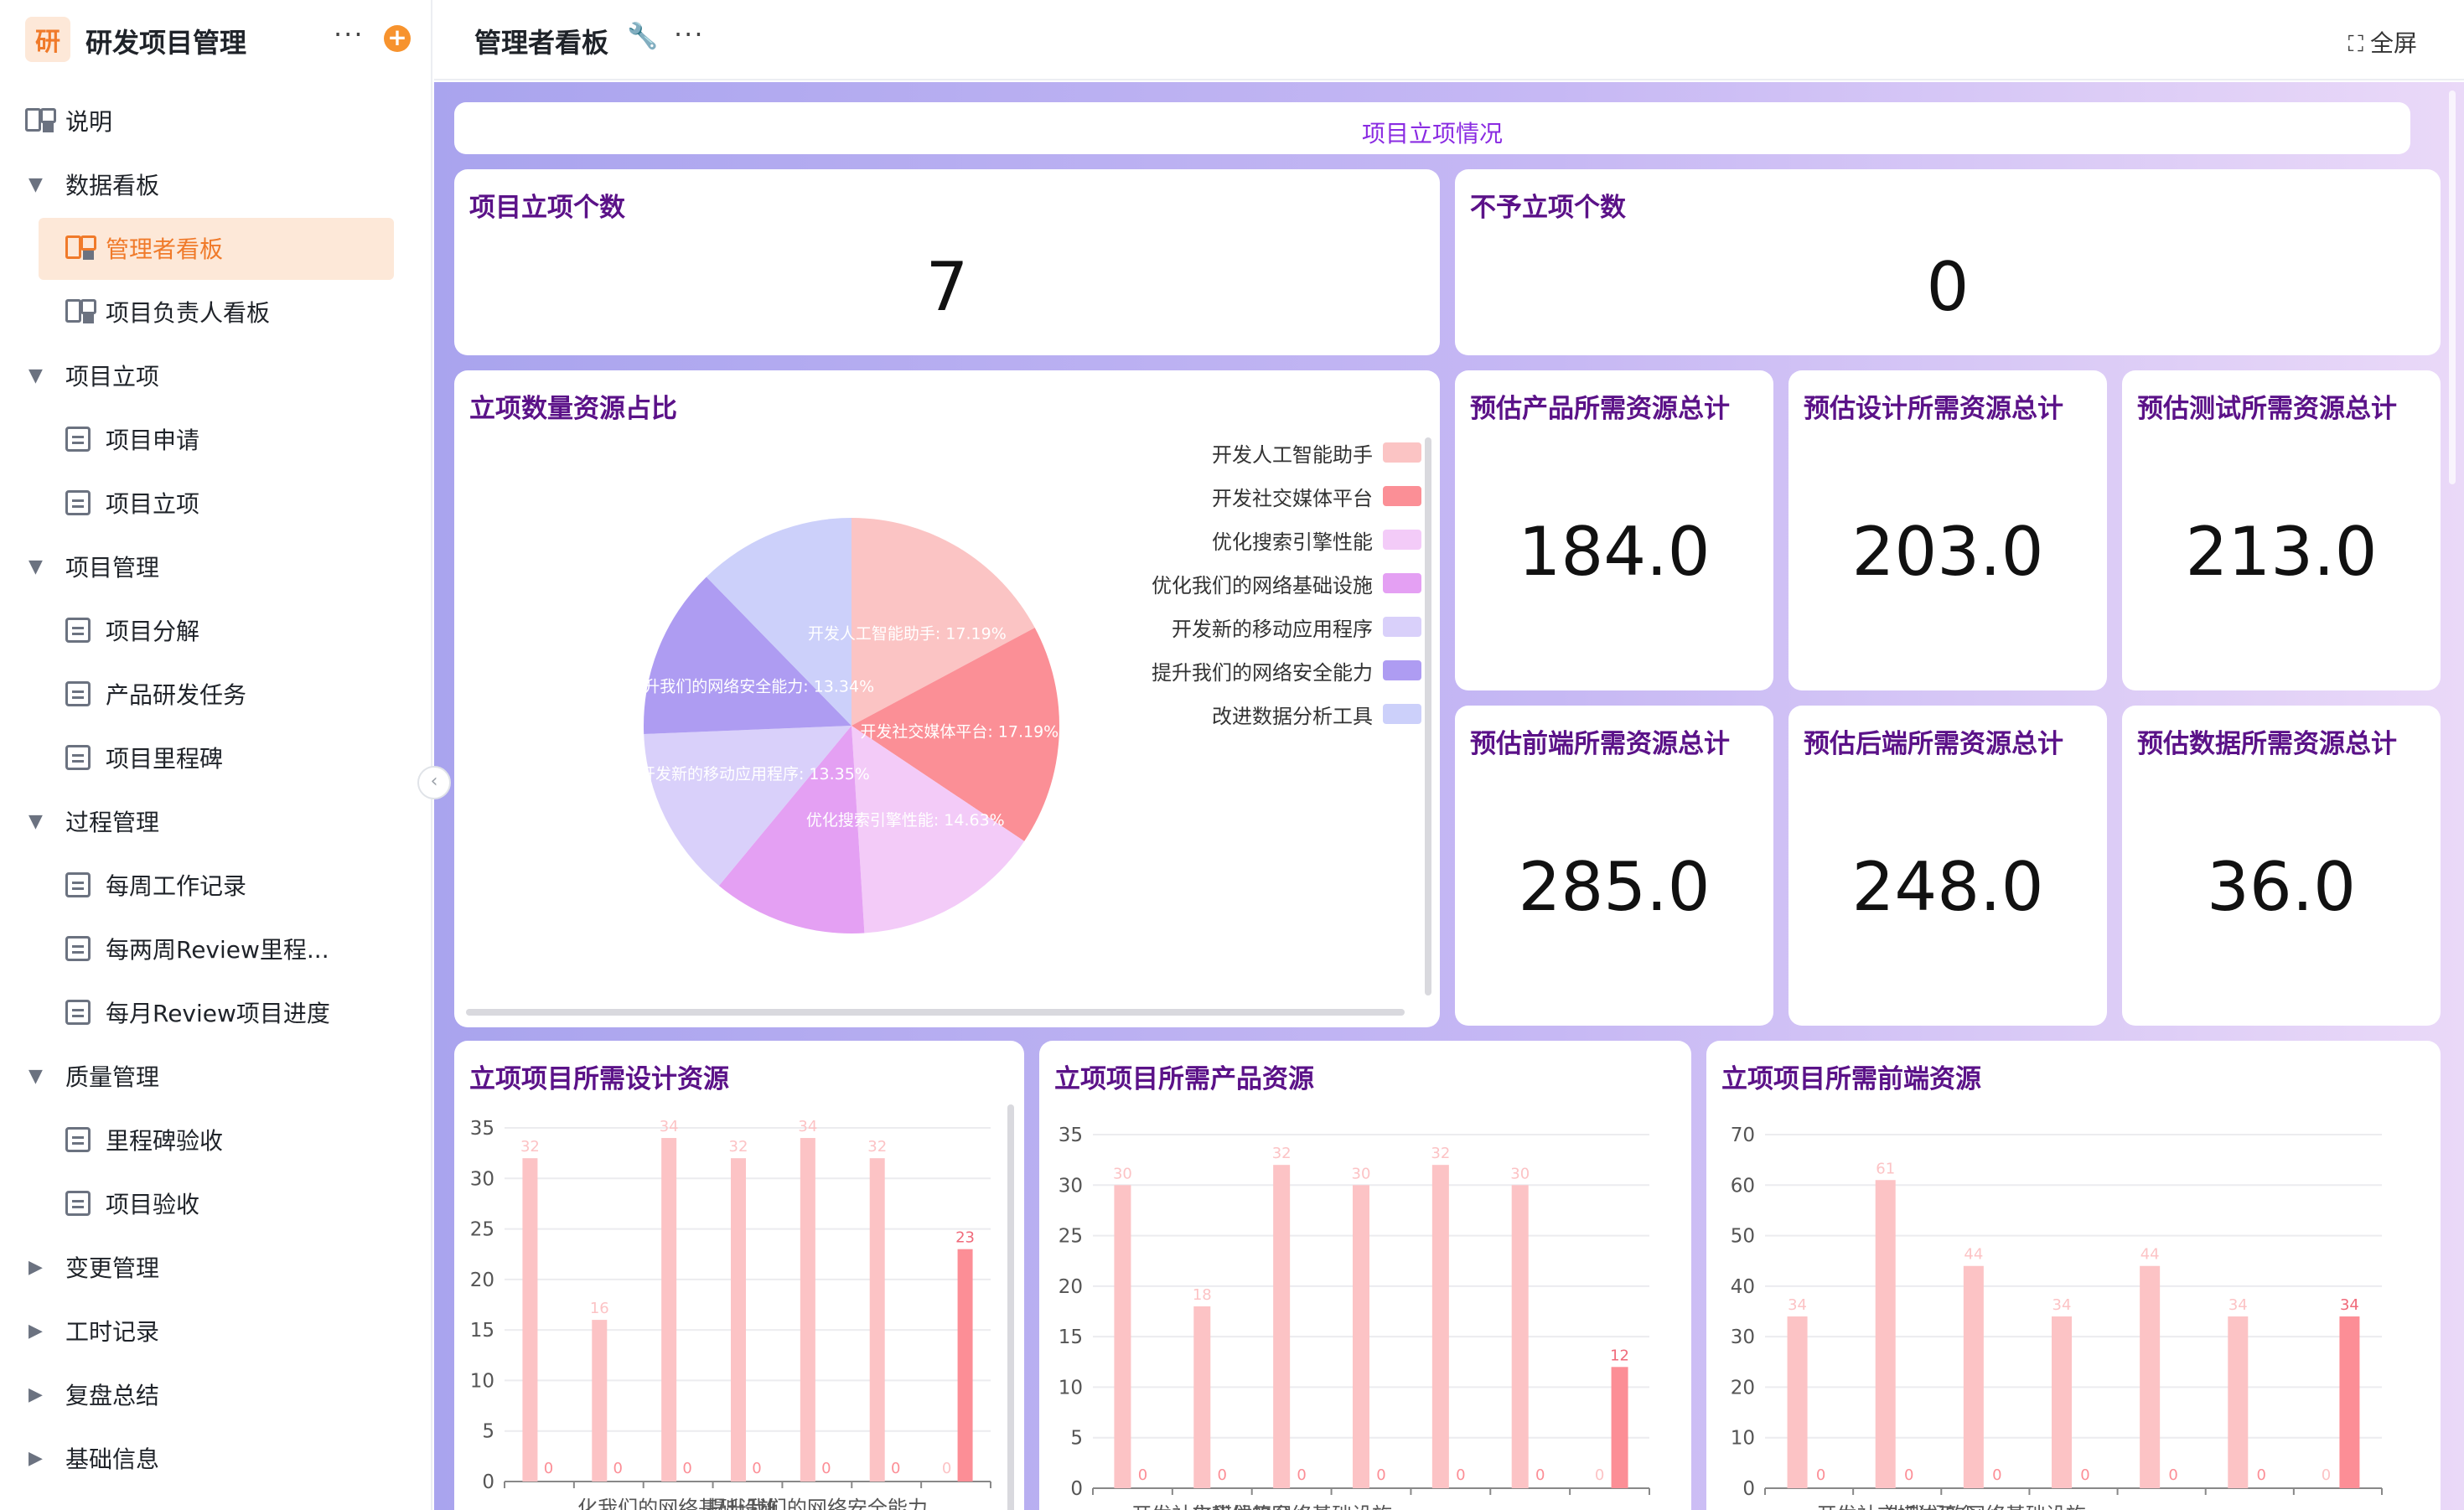 The width and height of the screenshot is (2464, 1510). I want to click on dashboard-icon, so click(80, 248).